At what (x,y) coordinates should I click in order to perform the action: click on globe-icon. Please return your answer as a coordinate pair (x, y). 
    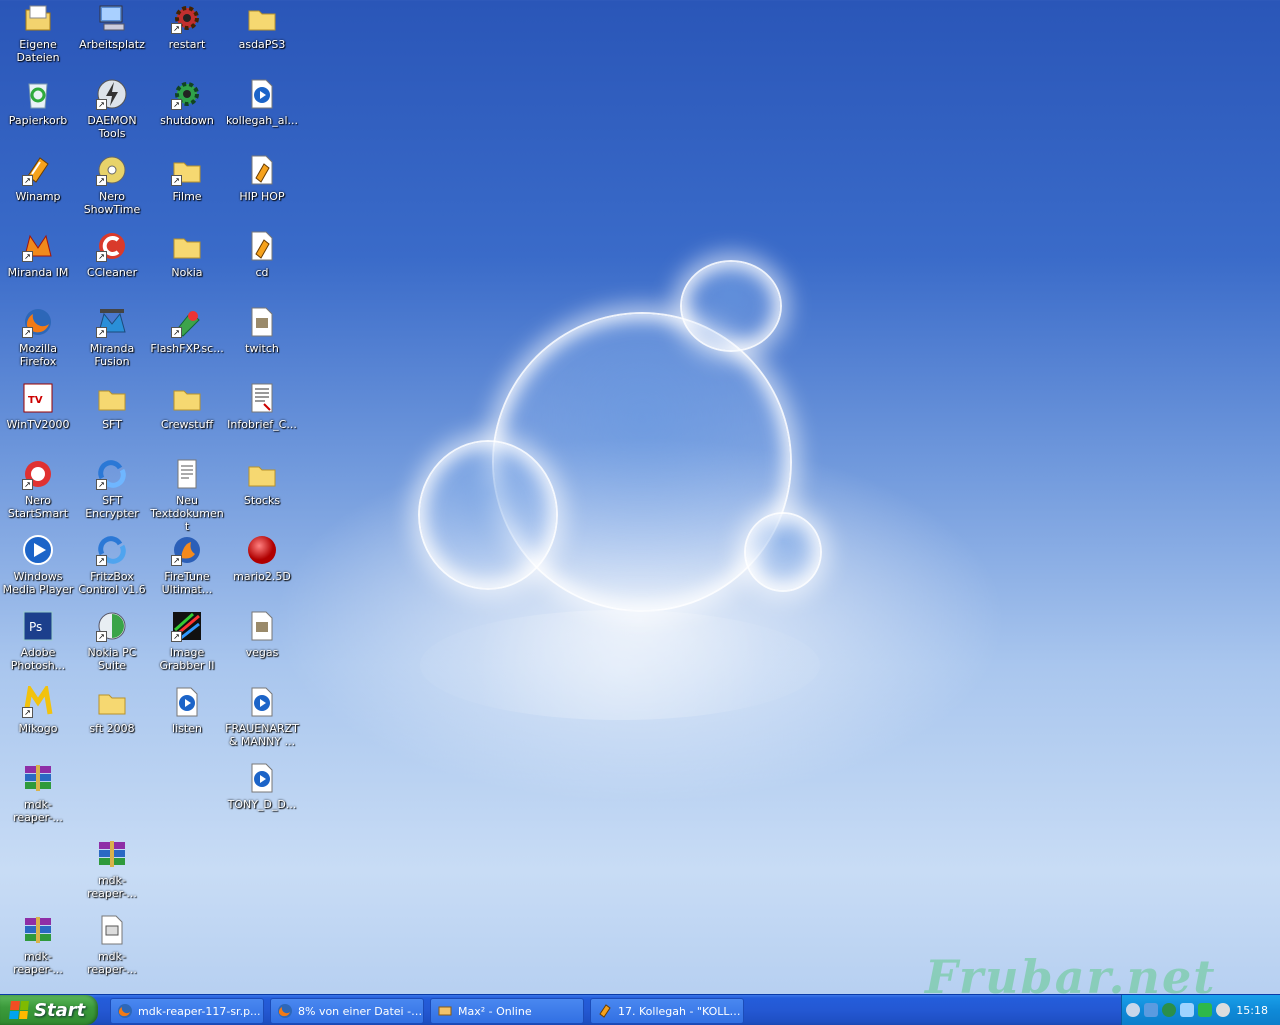
    Looking at the image, I should click on (1169, 1010).